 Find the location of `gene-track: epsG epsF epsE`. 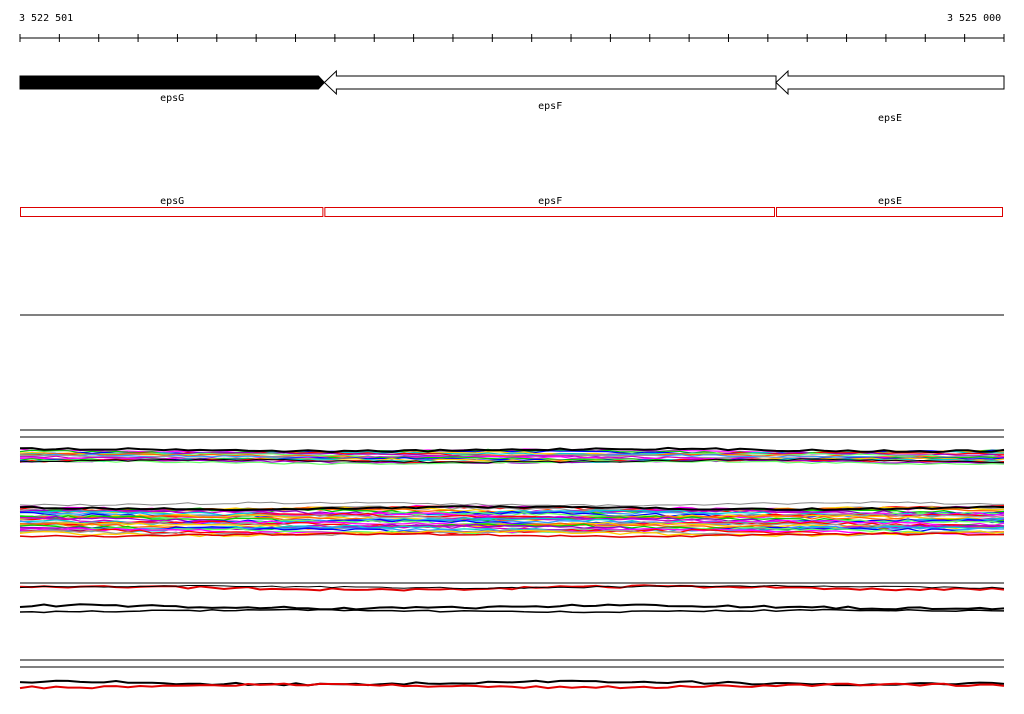

gene-track: epsG epsF epsE is located at coordinates (512, 96).